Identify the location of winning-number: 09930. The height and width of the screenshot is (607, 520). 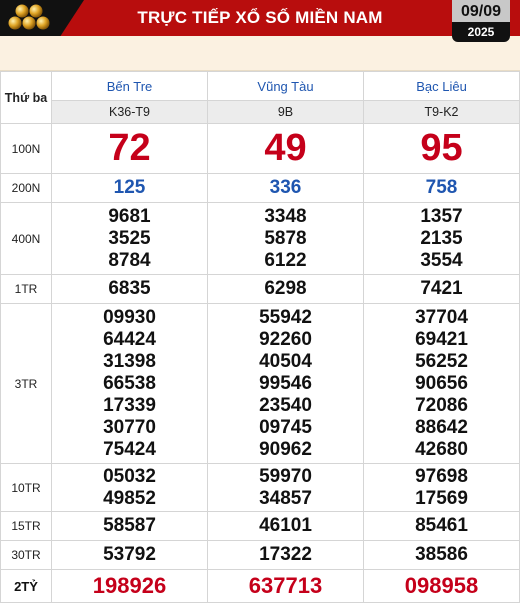
(129, 317).